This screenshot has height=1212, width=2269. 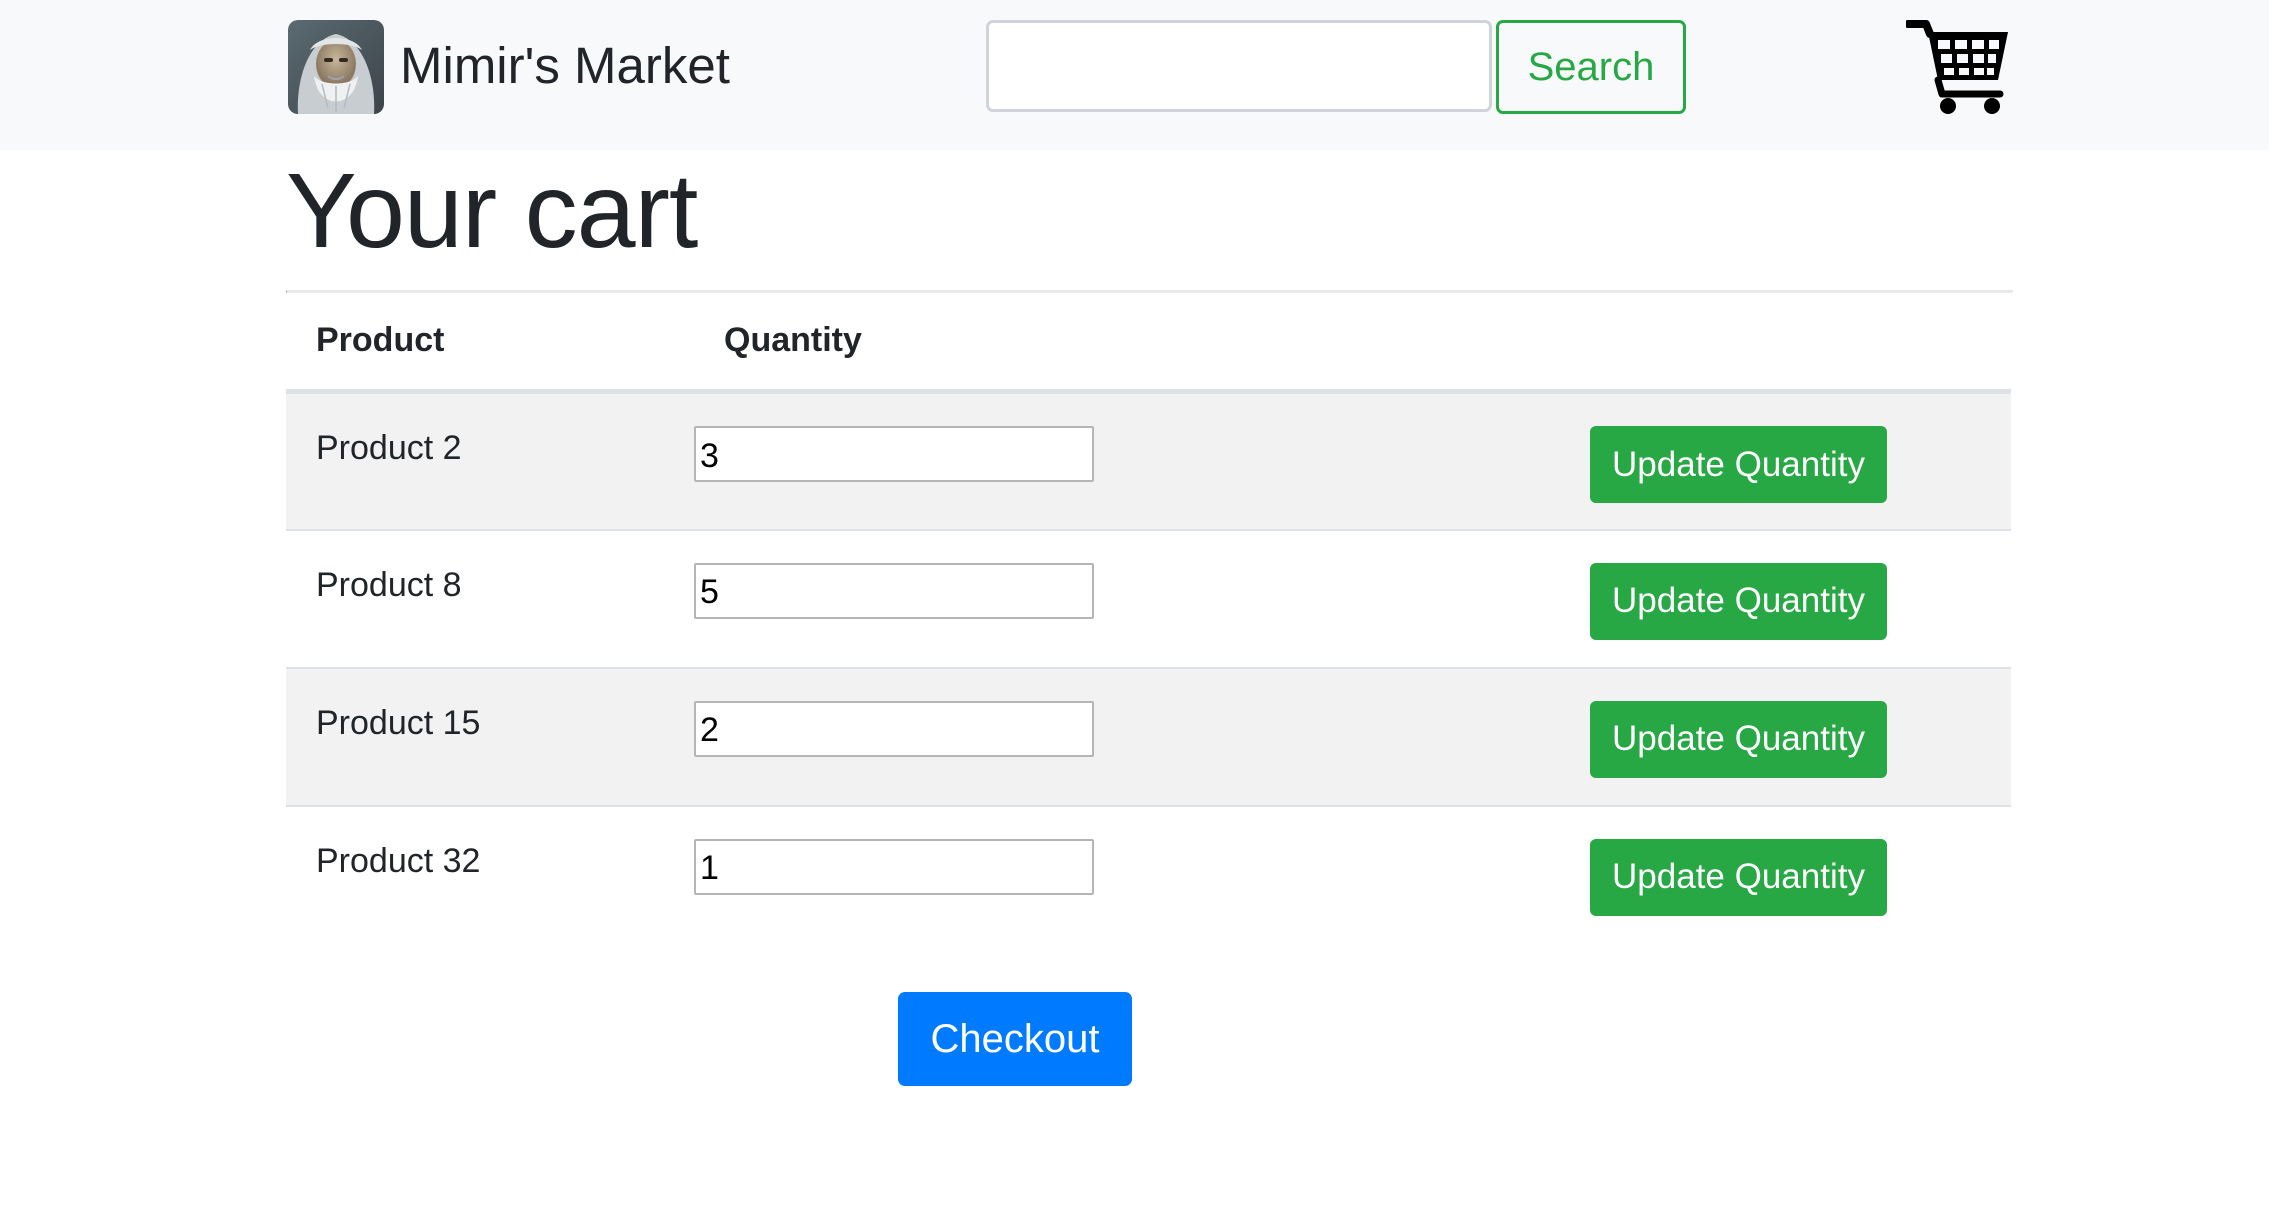 I want to click on table-row: Product 8 Update Quantity, so click(x=1148, y=598).